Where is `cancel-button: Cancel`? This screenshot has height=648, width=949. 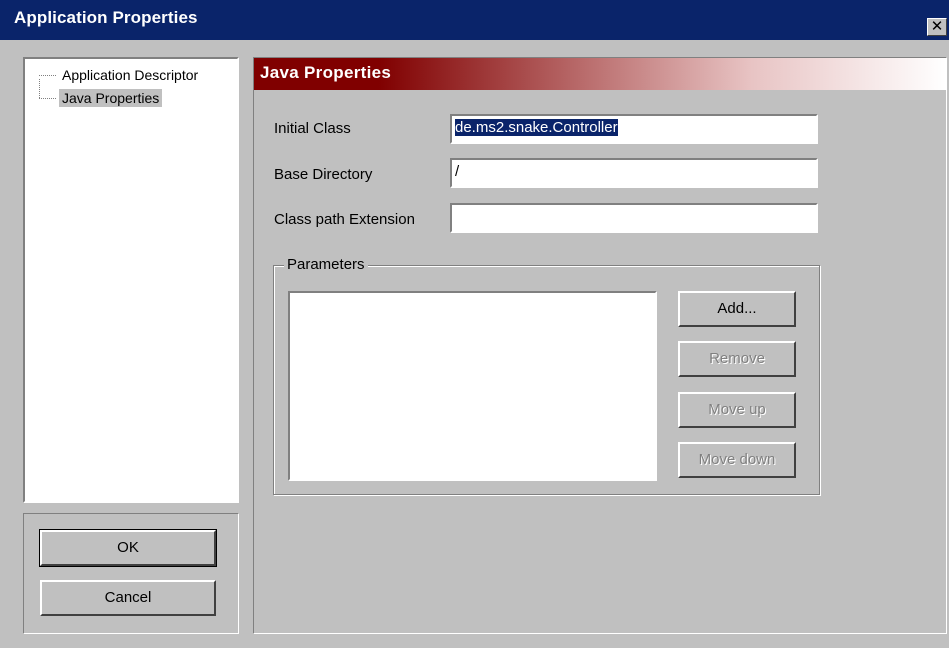
cancel-button: Cancel is located at coordinates (128, 598).